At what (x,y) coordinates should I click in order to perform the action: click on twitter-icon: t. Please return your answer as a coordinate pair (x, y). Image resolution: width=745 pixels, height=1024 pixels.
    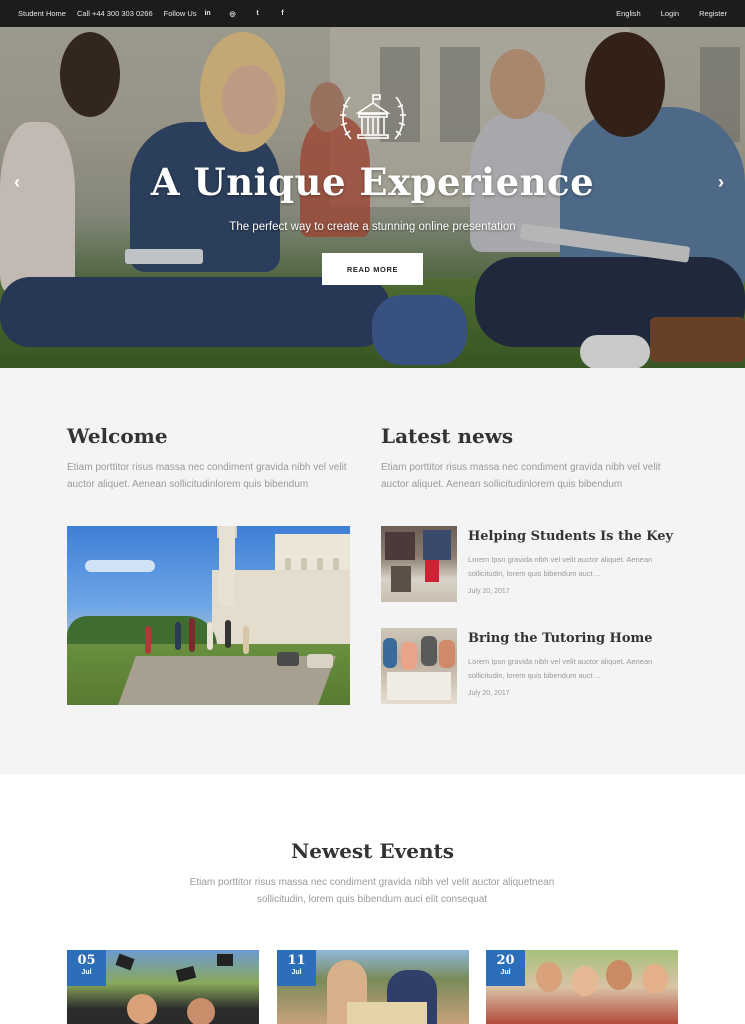
    Looking at the image, I should click on (258, 13).